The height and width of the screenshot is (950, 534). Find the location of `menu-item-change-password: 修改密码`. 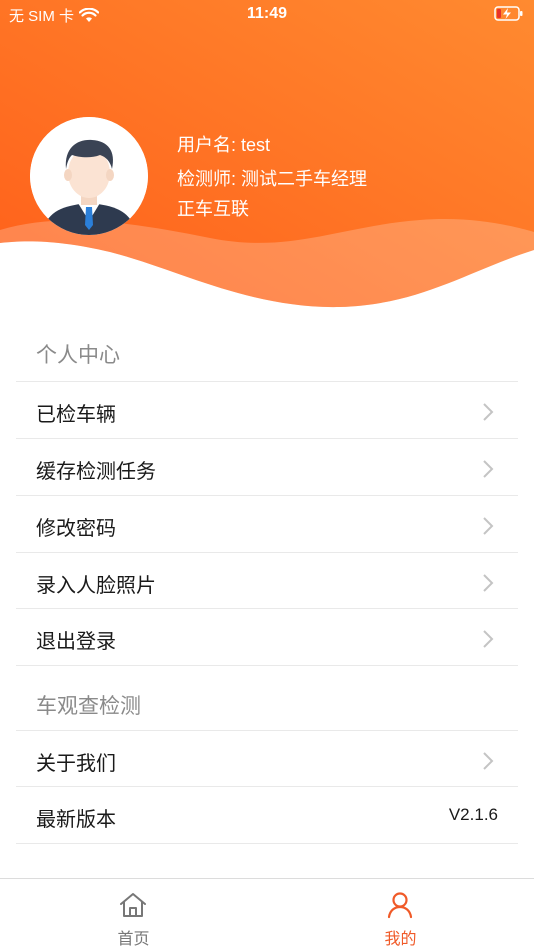

menu-item-change-password: 修改密码 is located at coordinates (267, 523).